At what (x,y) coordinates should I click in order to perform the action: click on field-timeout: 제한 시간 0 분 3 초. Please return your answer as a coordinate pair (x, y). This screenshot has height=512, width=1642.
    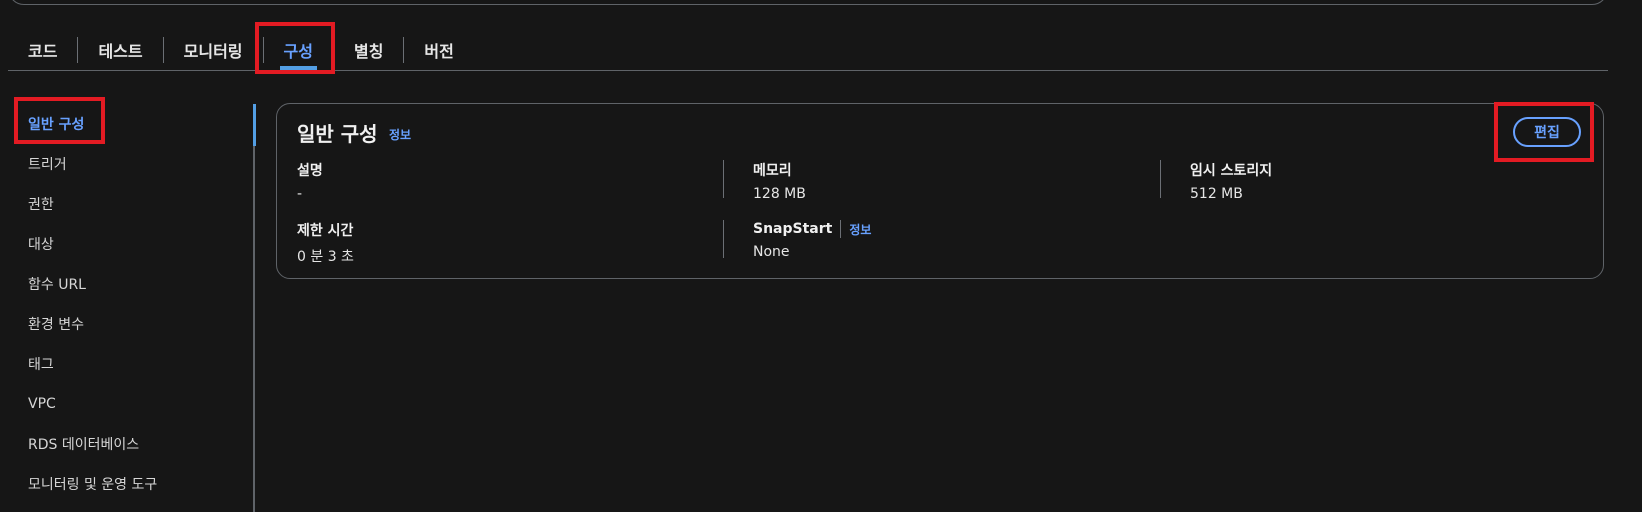
    Looking at the image, I should click on (325, 243).